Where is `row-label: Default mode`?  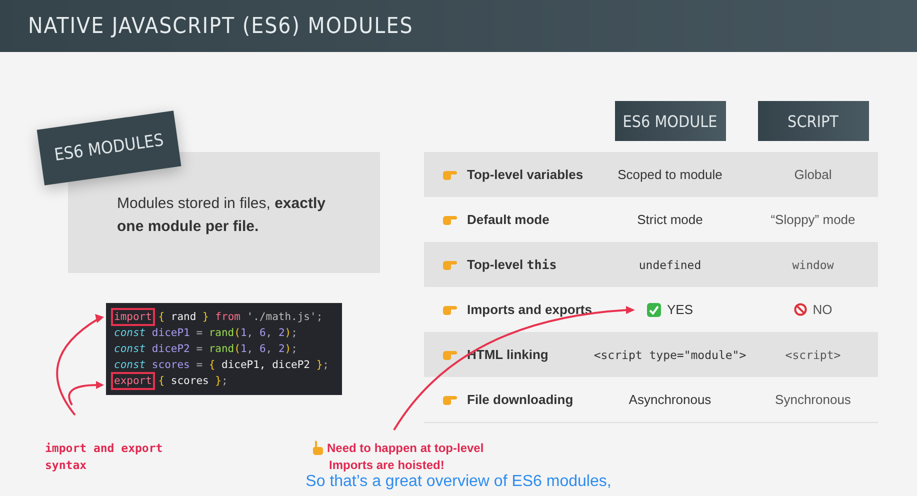
row-label: Default mode is located at coordinates (508, 219).